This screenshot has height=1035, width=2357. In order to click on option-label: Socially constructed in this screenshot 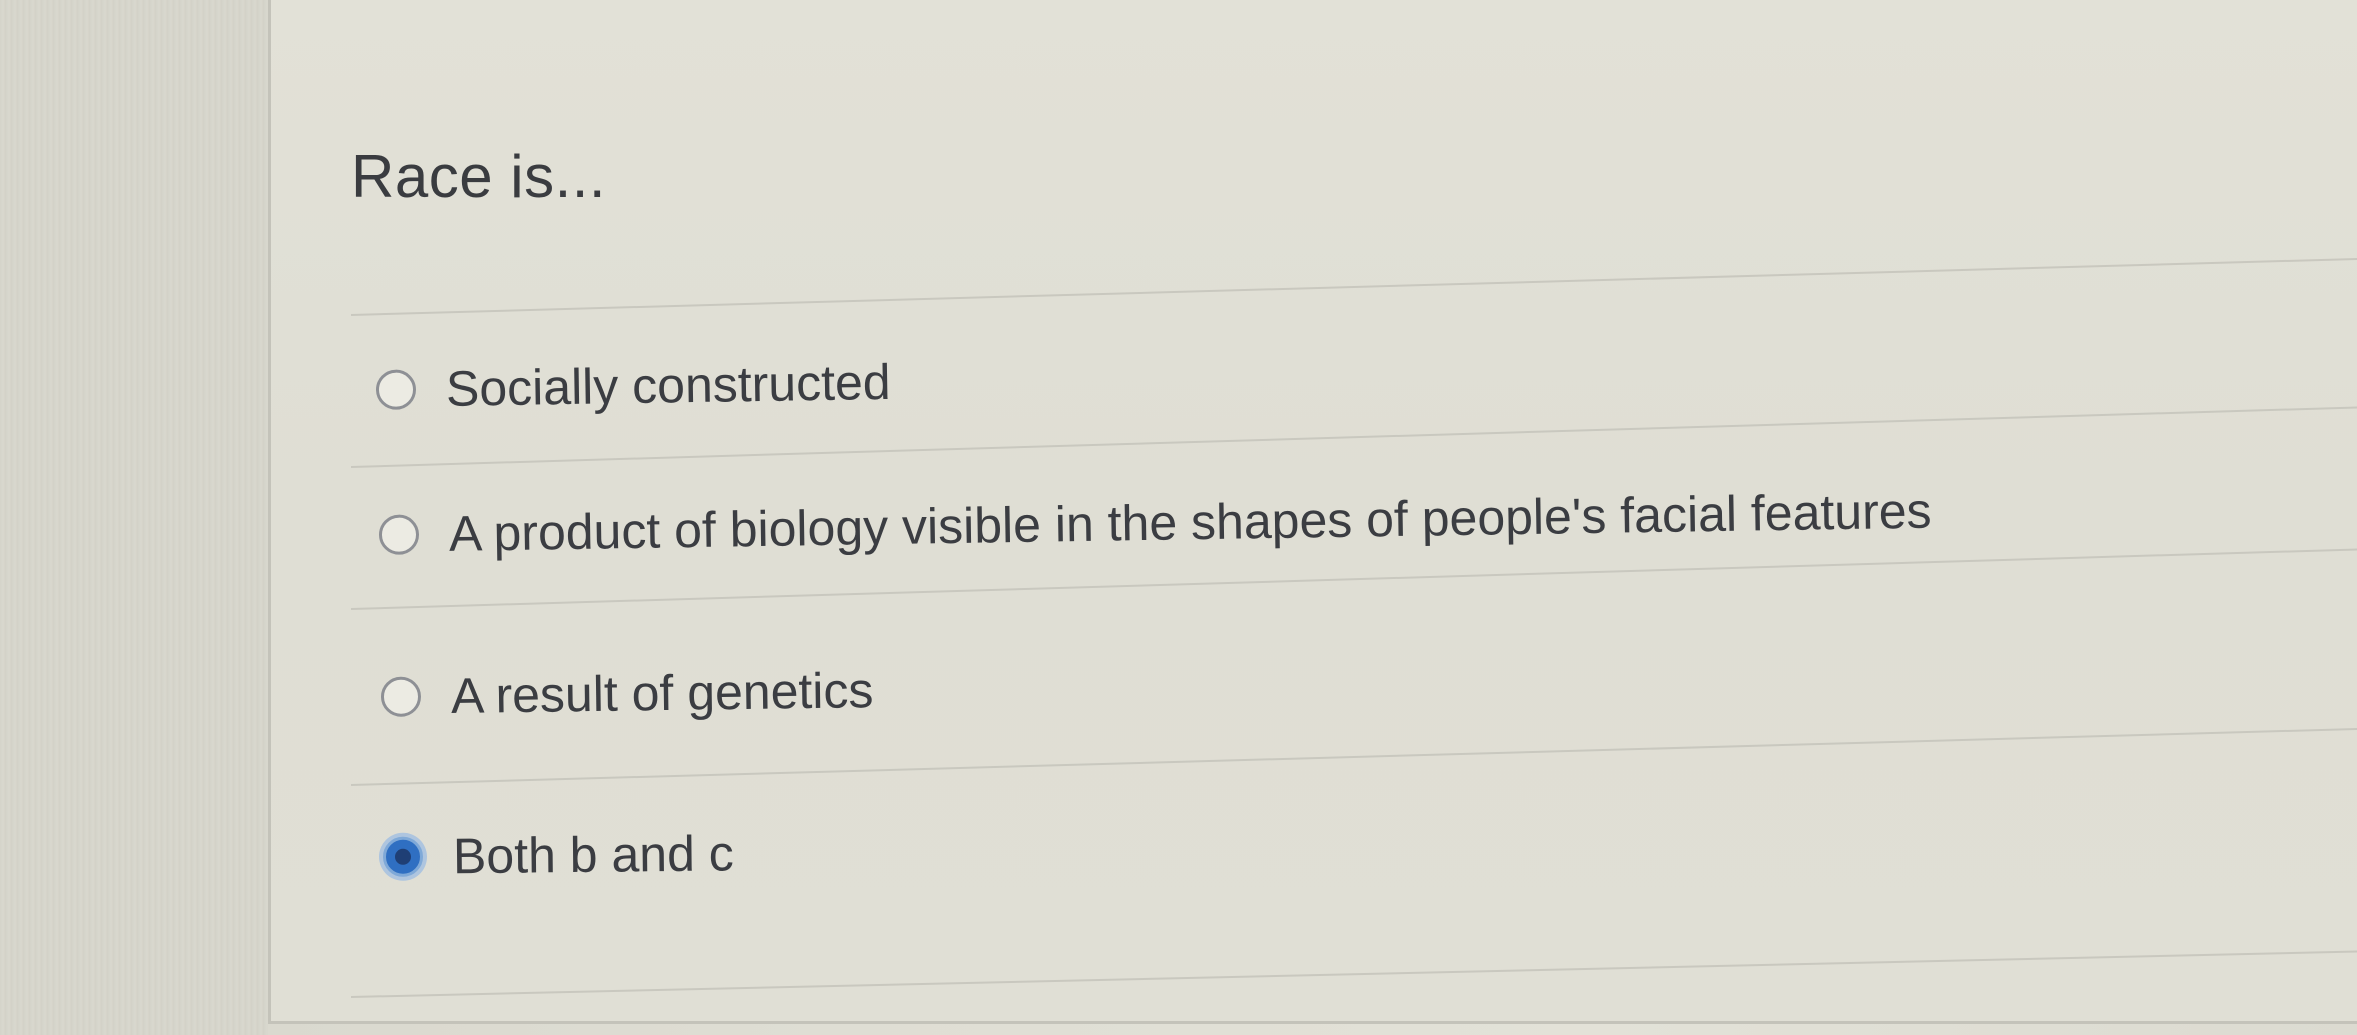, I will do `click(669, 385)`.